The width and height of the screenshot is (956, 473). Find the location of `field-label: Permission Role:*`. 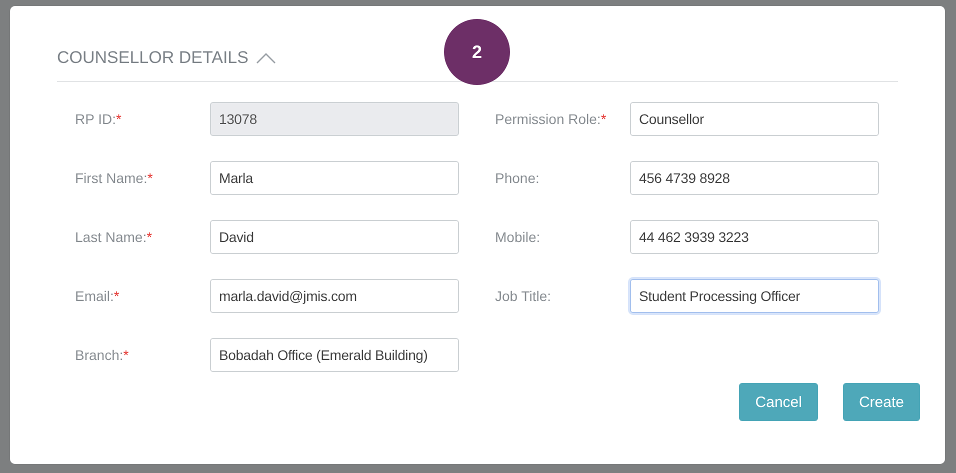

field-label: Permission Role:* is located at coordinates (551, 119).